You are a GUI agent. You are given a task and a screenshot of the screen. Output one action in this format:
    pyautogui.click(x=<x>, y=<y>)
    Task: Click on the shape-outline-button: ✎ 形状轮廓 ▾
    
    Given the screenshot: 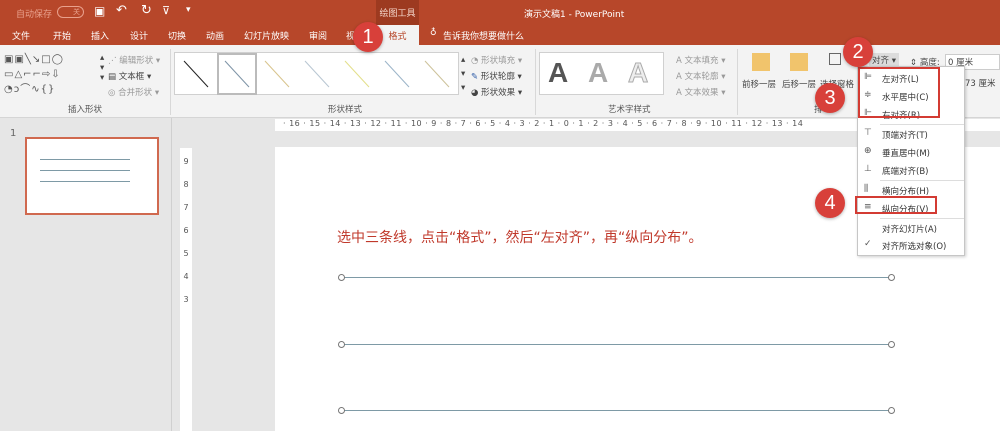 What is the action you would take?
    pyautogui.click(x=496, y=76)
    